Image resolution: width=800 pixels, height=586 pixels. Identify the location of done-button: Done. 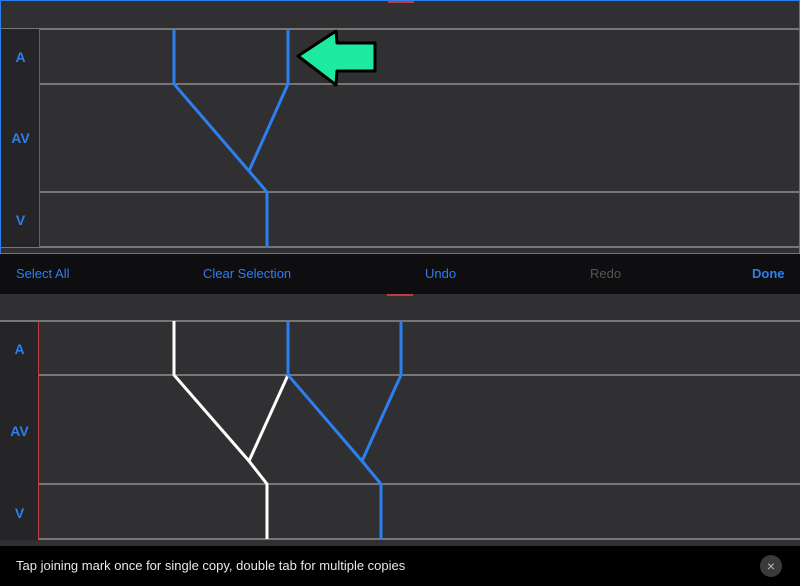
(768, 274).